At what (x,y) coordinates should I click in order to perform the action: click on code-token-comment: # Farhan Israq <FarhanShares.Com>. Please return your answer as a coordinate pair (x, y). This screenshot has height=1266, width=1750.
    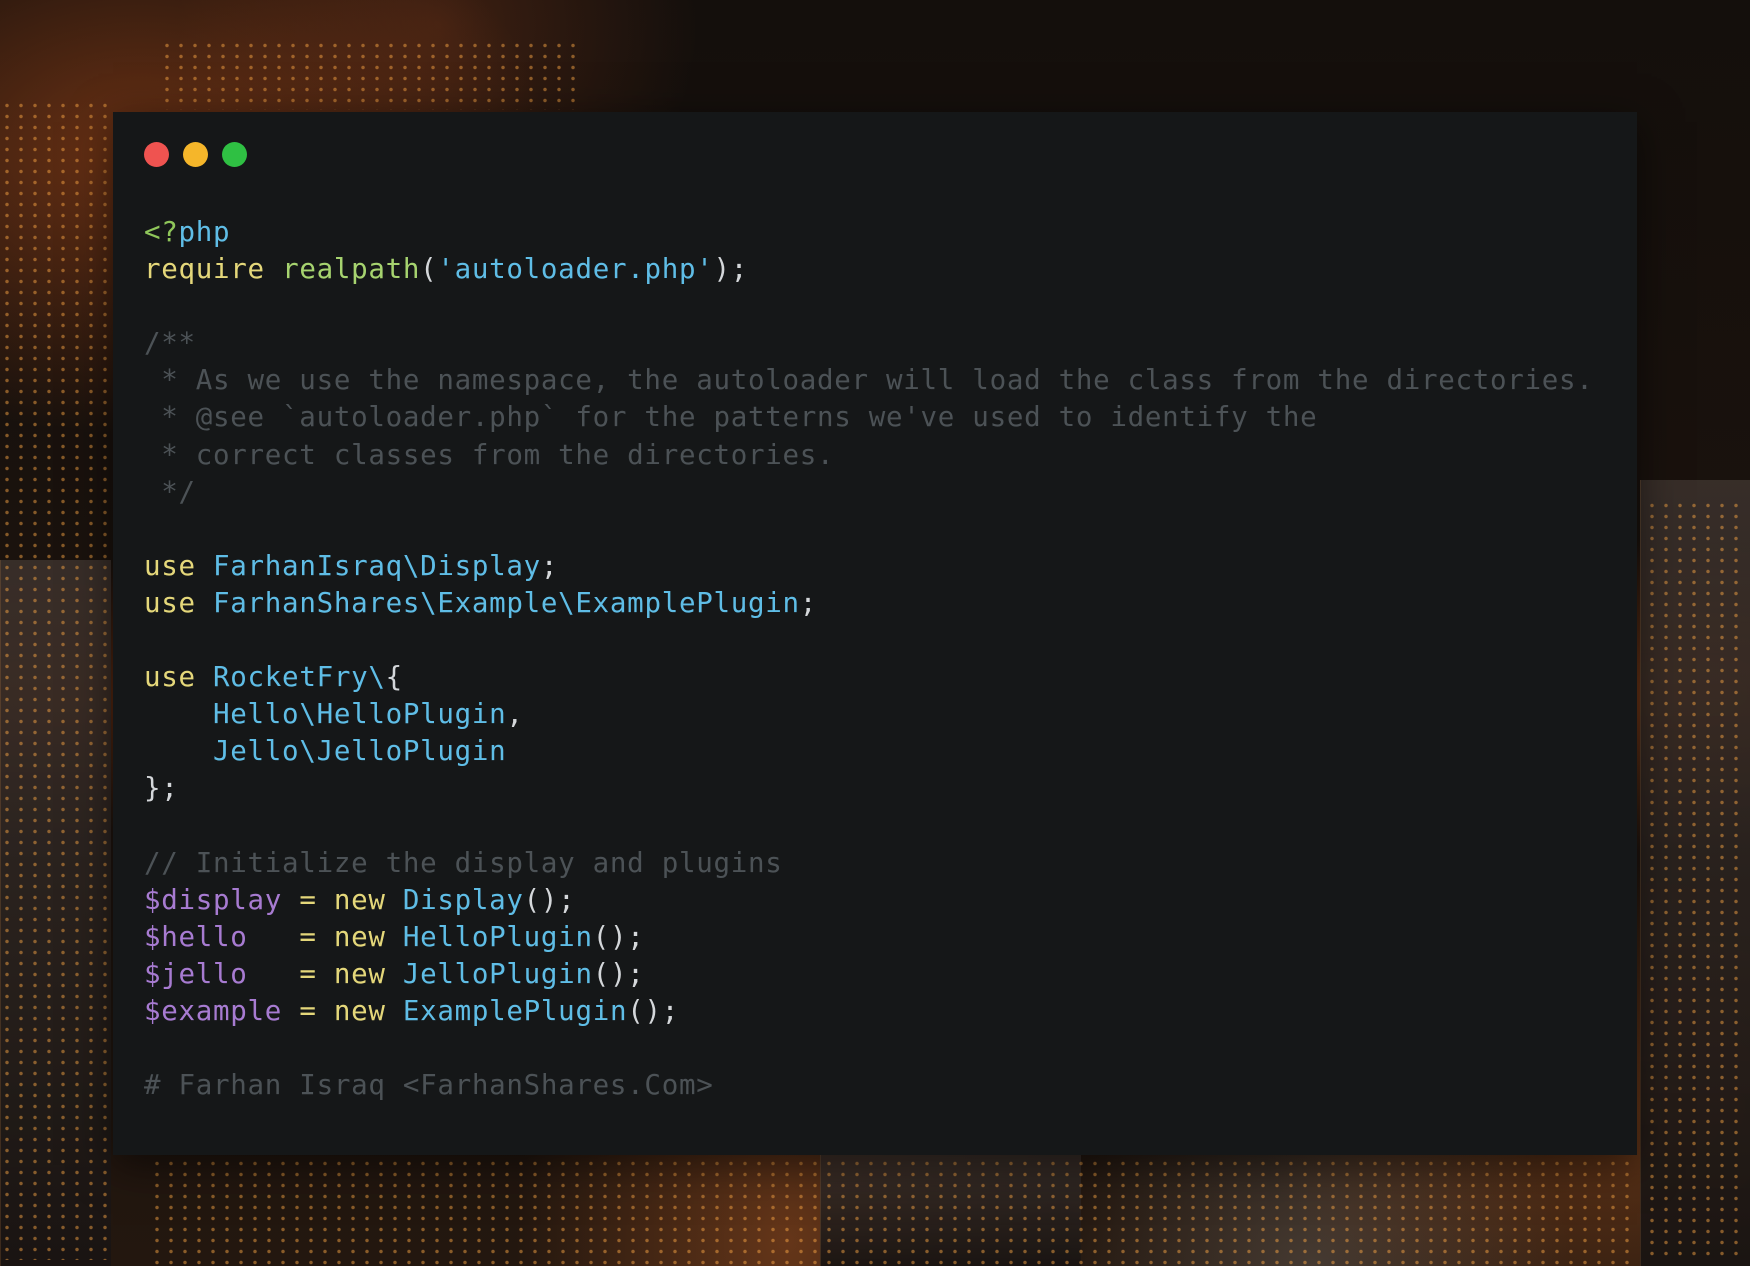
    Looking at the image, I should click on (429, 1085).